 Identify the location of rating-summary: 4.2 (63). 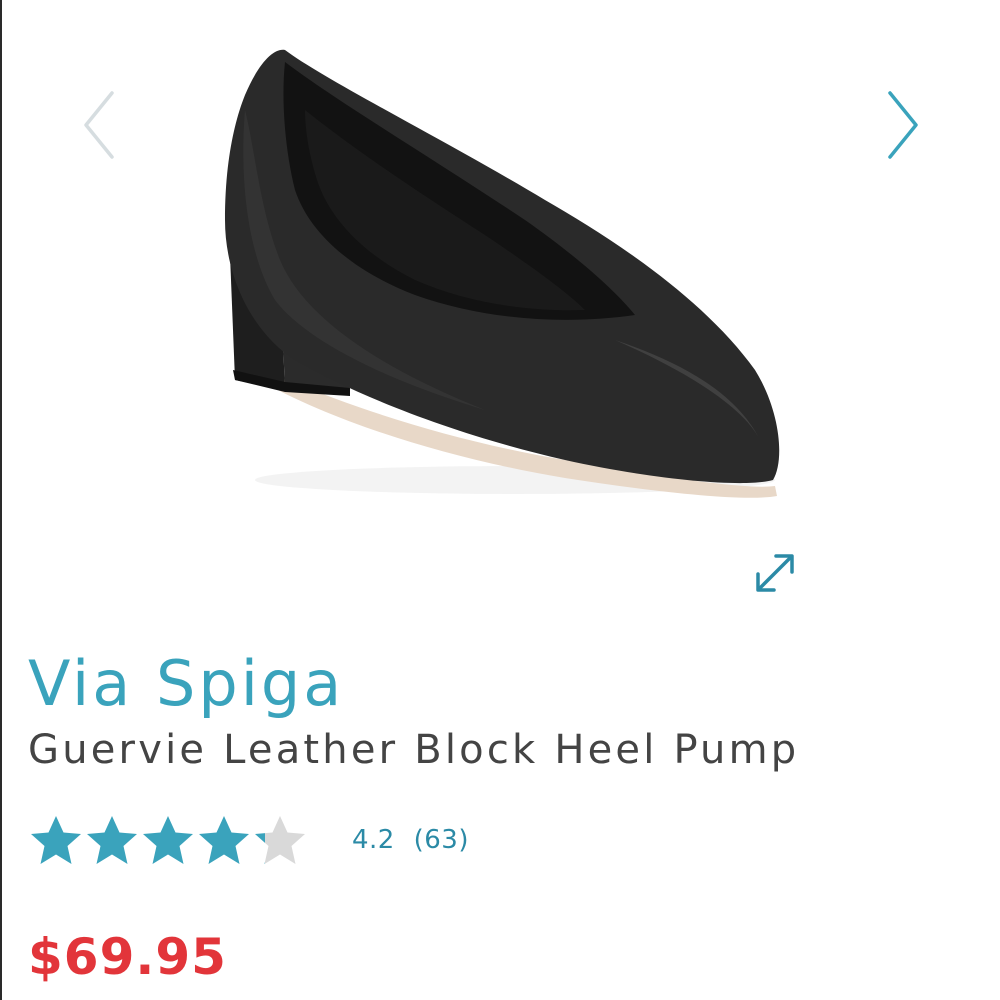
(248, 840).